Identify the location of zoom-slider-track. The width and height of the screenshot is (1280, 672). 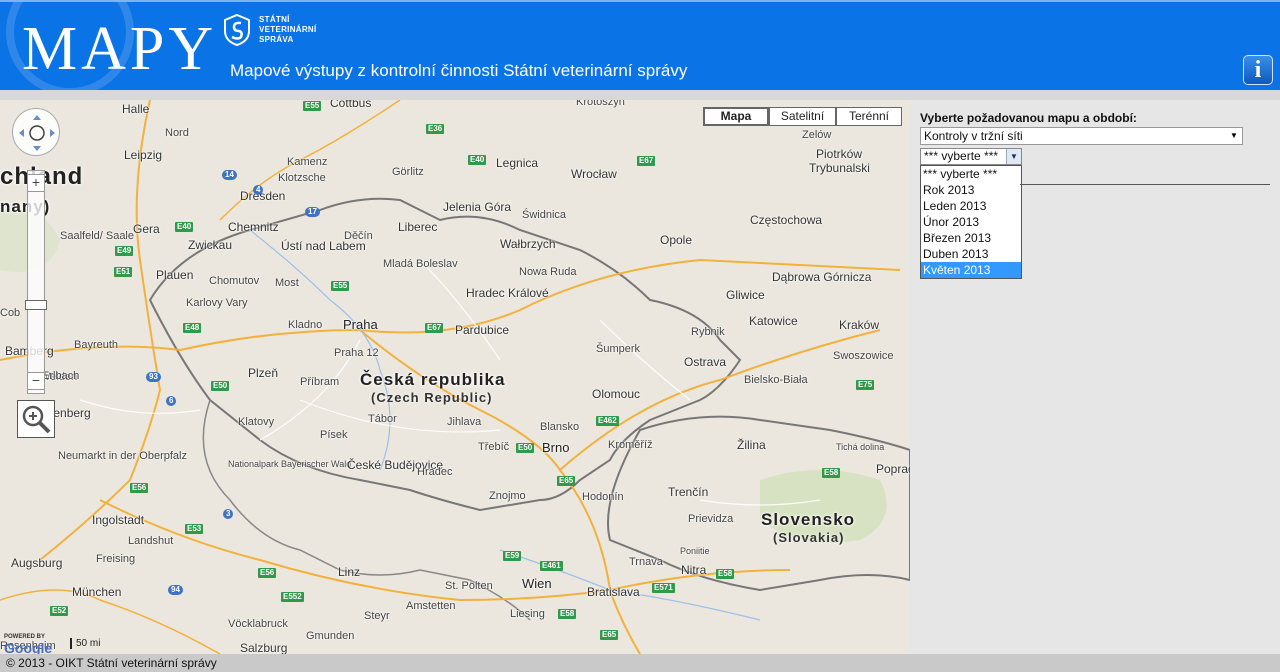
(36, 282).